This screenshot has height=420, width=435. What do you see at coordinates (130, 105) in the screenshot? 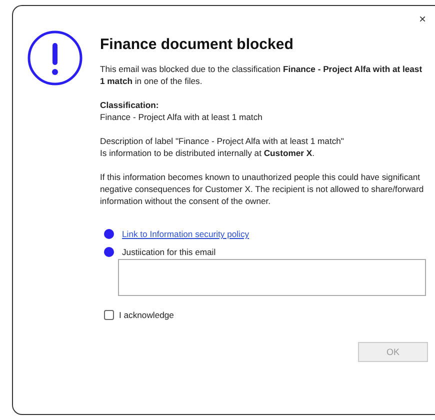
I see `classification-label: Classification:` at bounding box center [130, 105].